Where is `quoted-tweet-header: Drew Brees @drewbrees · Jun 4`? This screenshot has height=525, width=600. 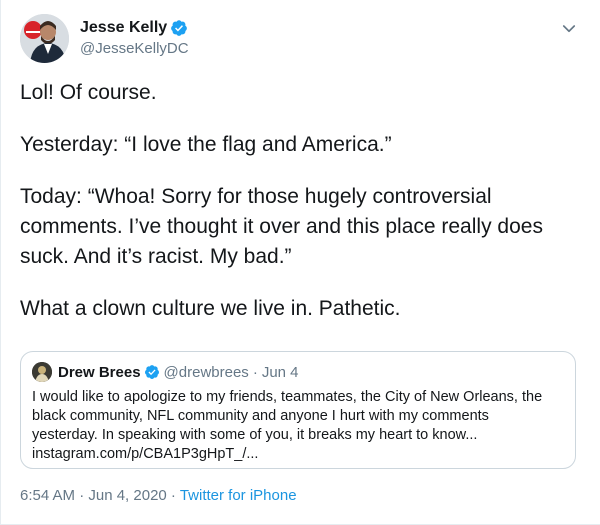 quoted-tweet-header: Drew Brees @drewbrees · Jun 4 is located at coordinates (165, 372).